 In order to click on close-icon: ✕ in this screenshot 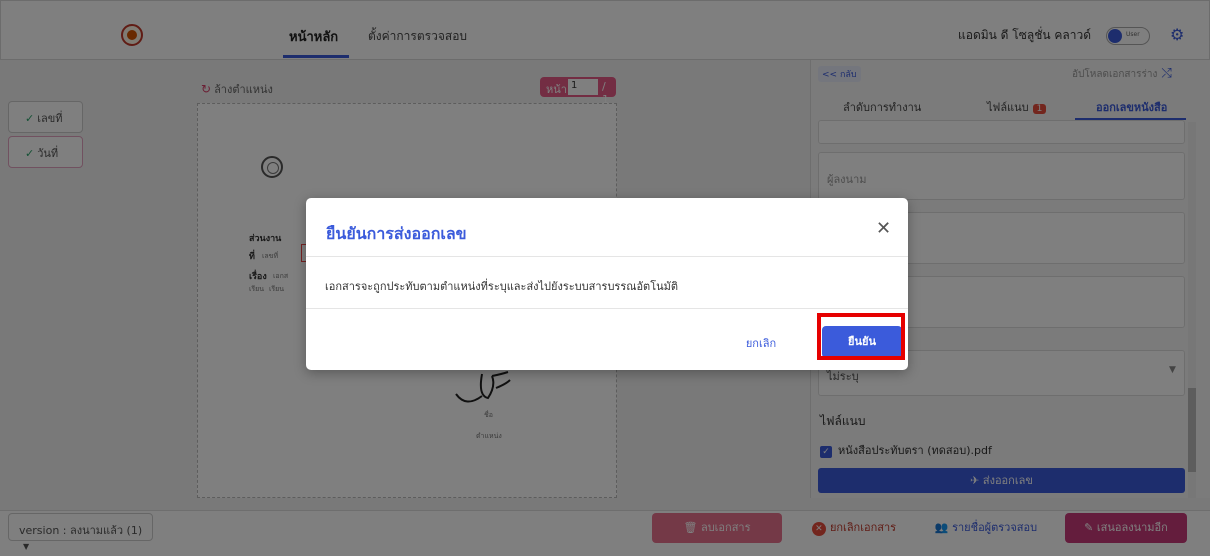, I will do `click(883, 228)`.